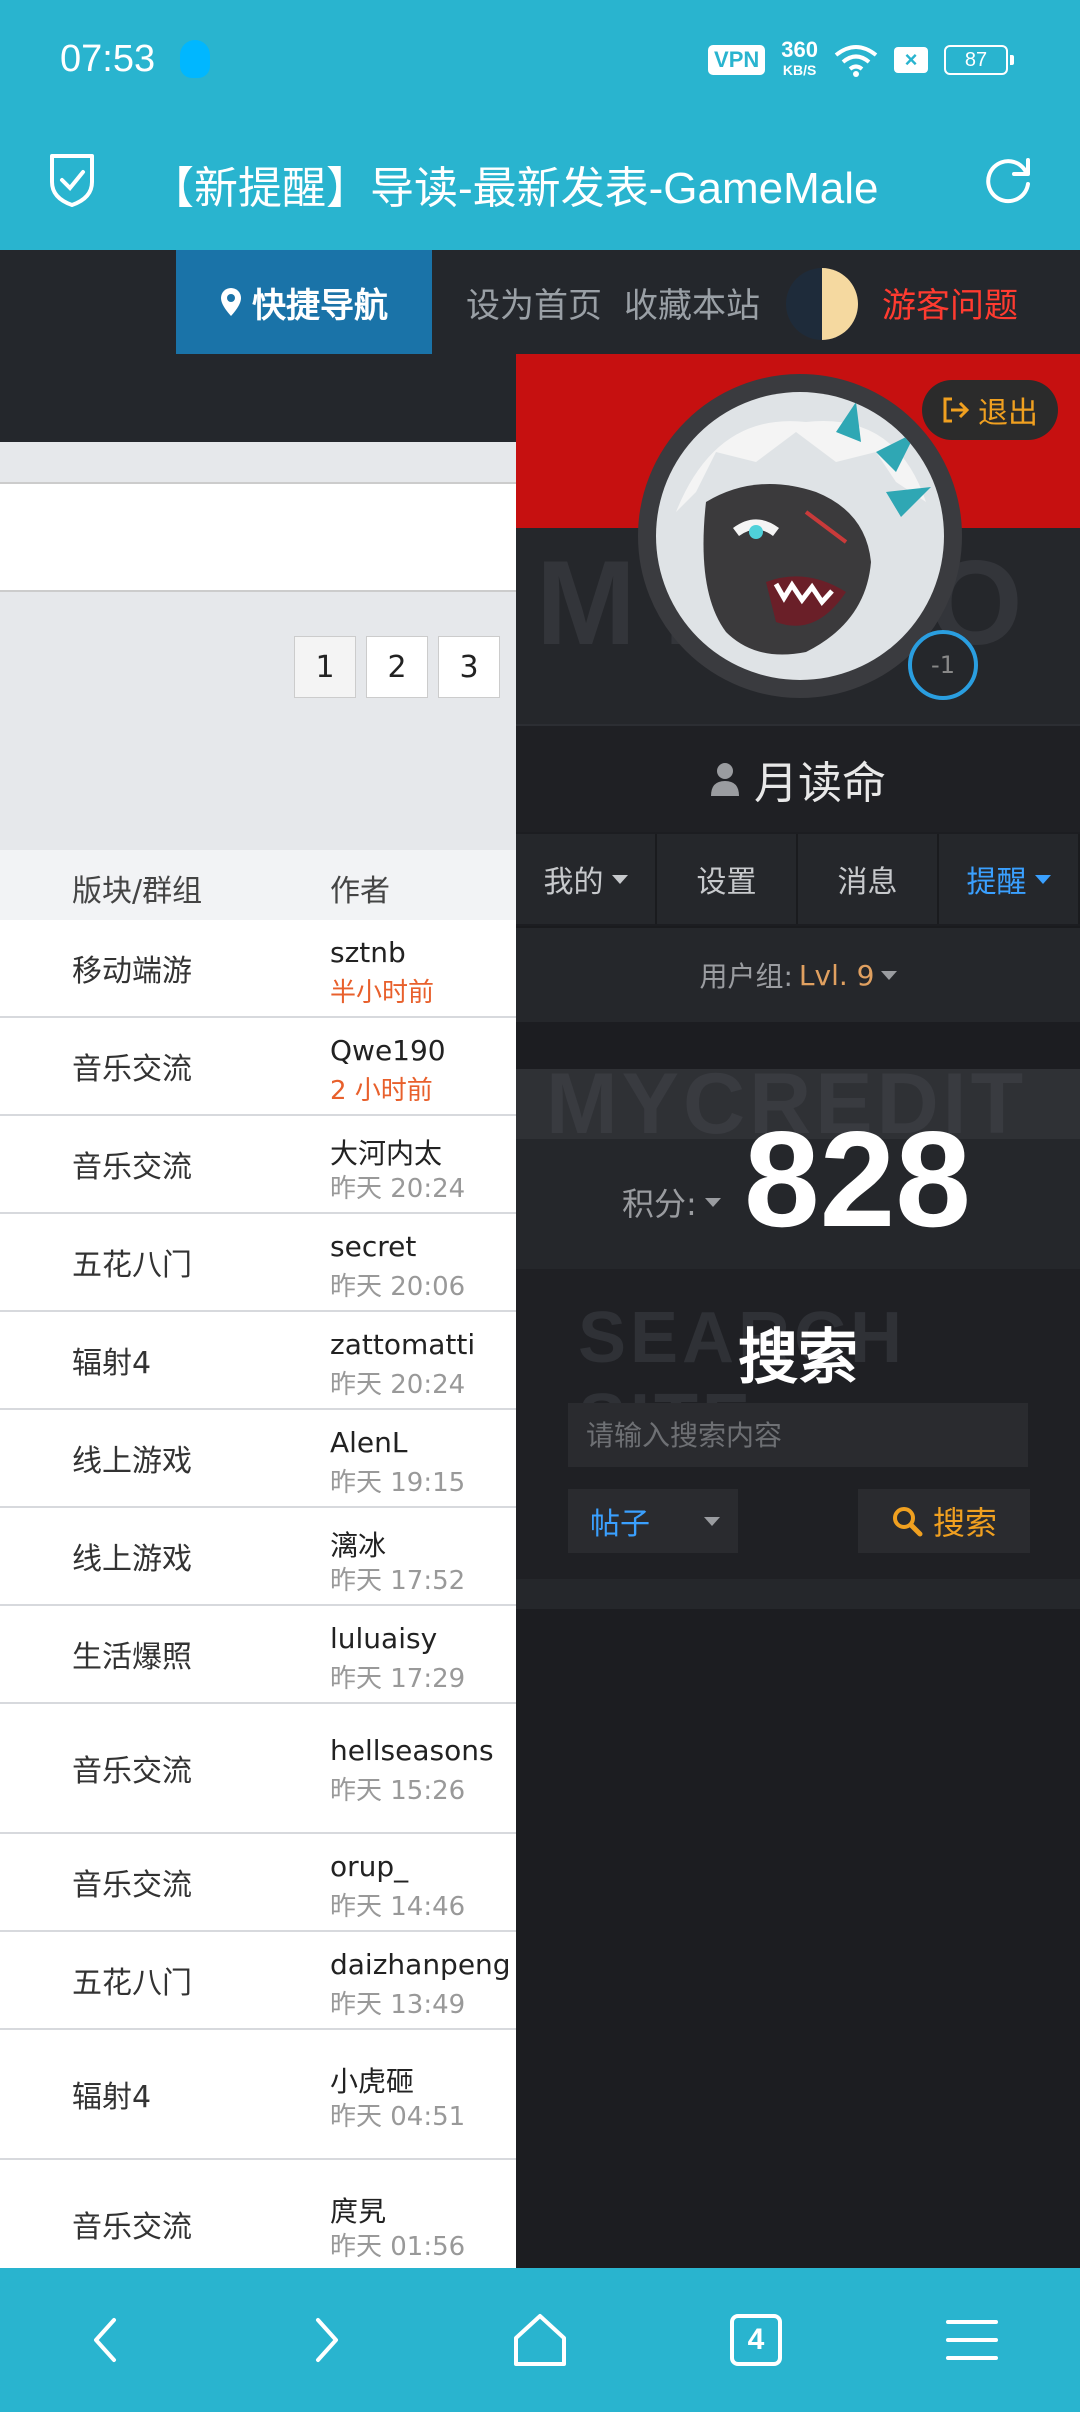 The height and width of the screenshot is (2412, 1080). Describe the element at coordinates (911, 60) in the screenshot. I see `no-sim-icon: ×` at that location.